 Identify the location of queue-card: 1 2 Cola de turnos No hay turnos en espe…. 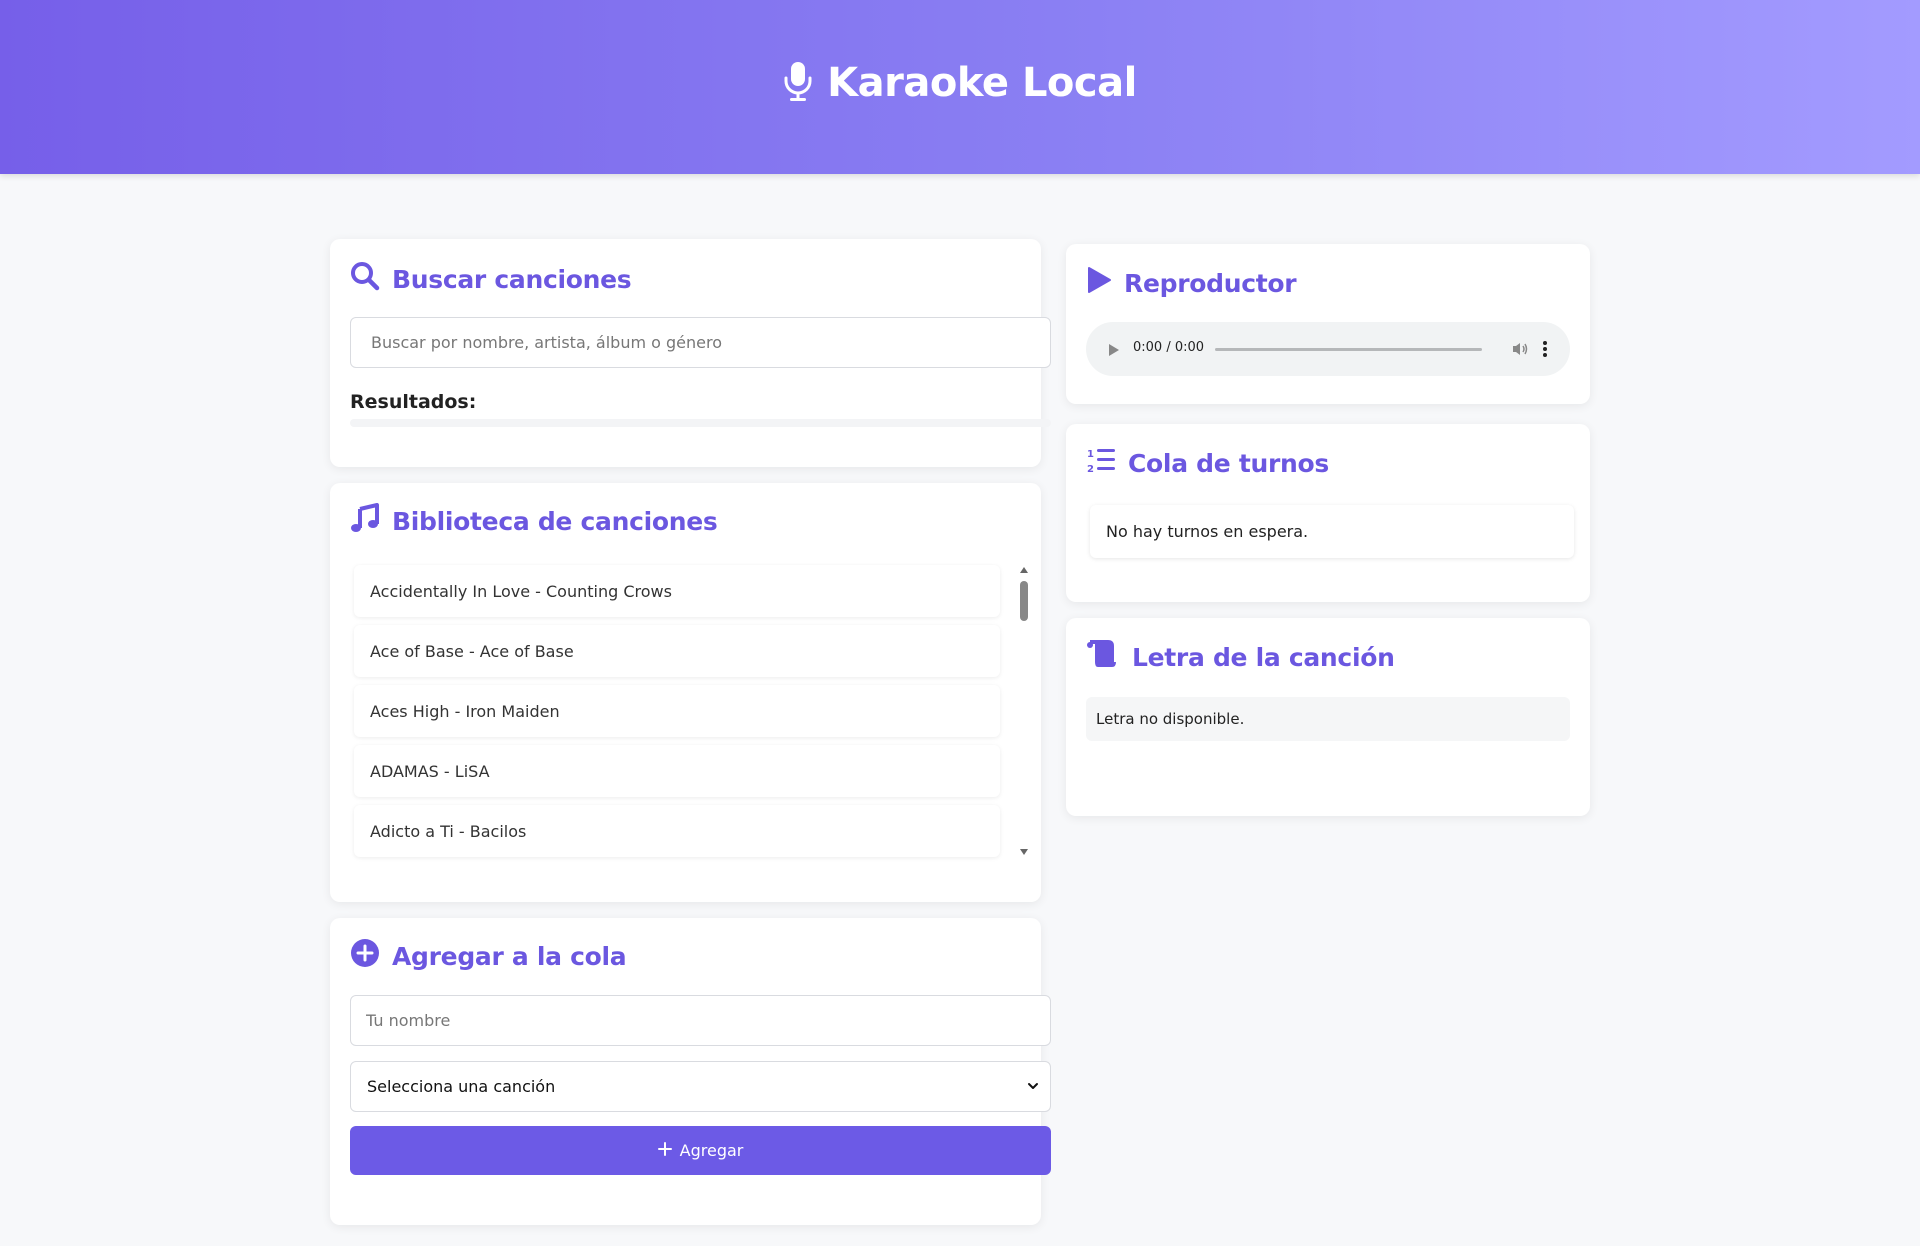
(1328, 513).